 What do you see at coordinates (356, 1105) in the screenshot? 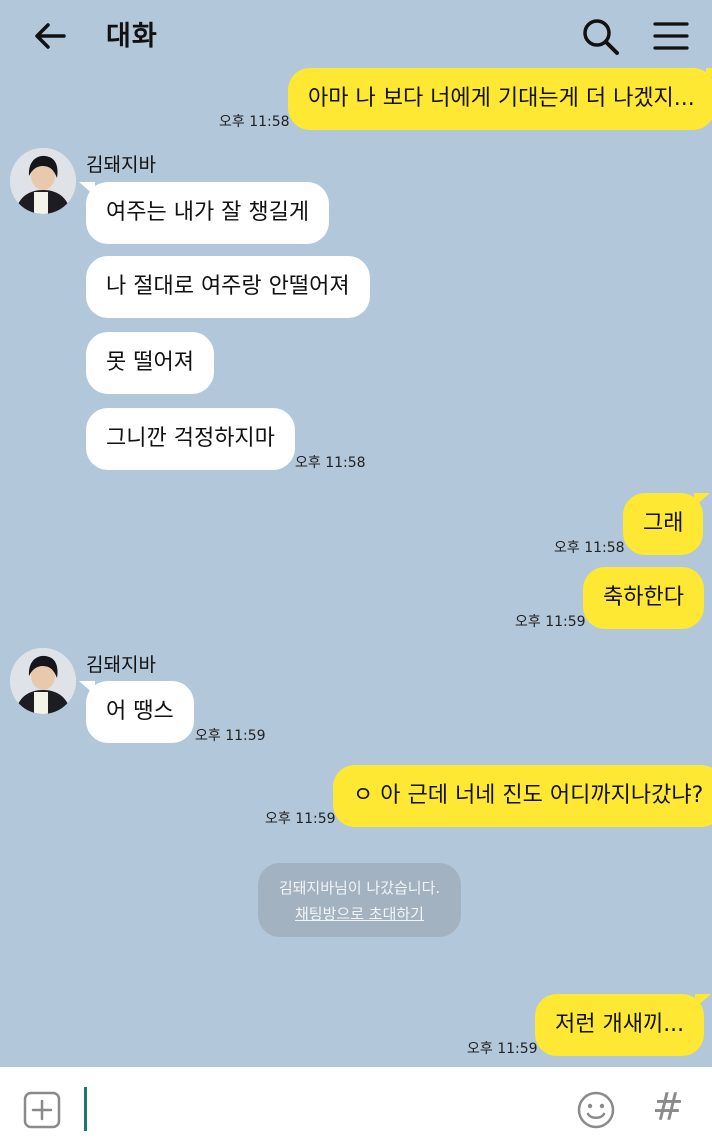
I see `message-input-bar: #` at bounding box center [356, 1105].